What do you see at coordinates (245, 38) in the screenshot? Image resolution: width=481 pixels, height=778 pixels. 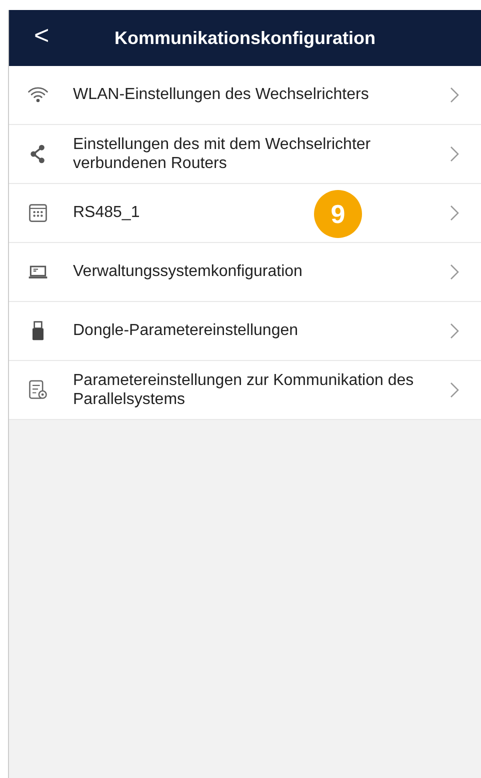 I see `screen-title: Kommunikationskonfiguration` at bounding box center [245, 38].